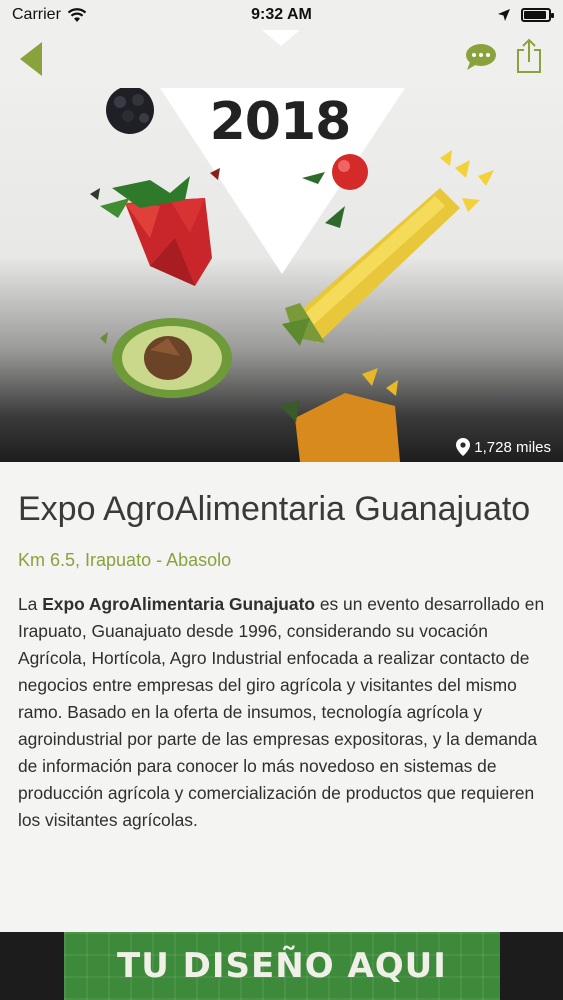  I want to click on clock: 9:32 AM, so click(281, 14).